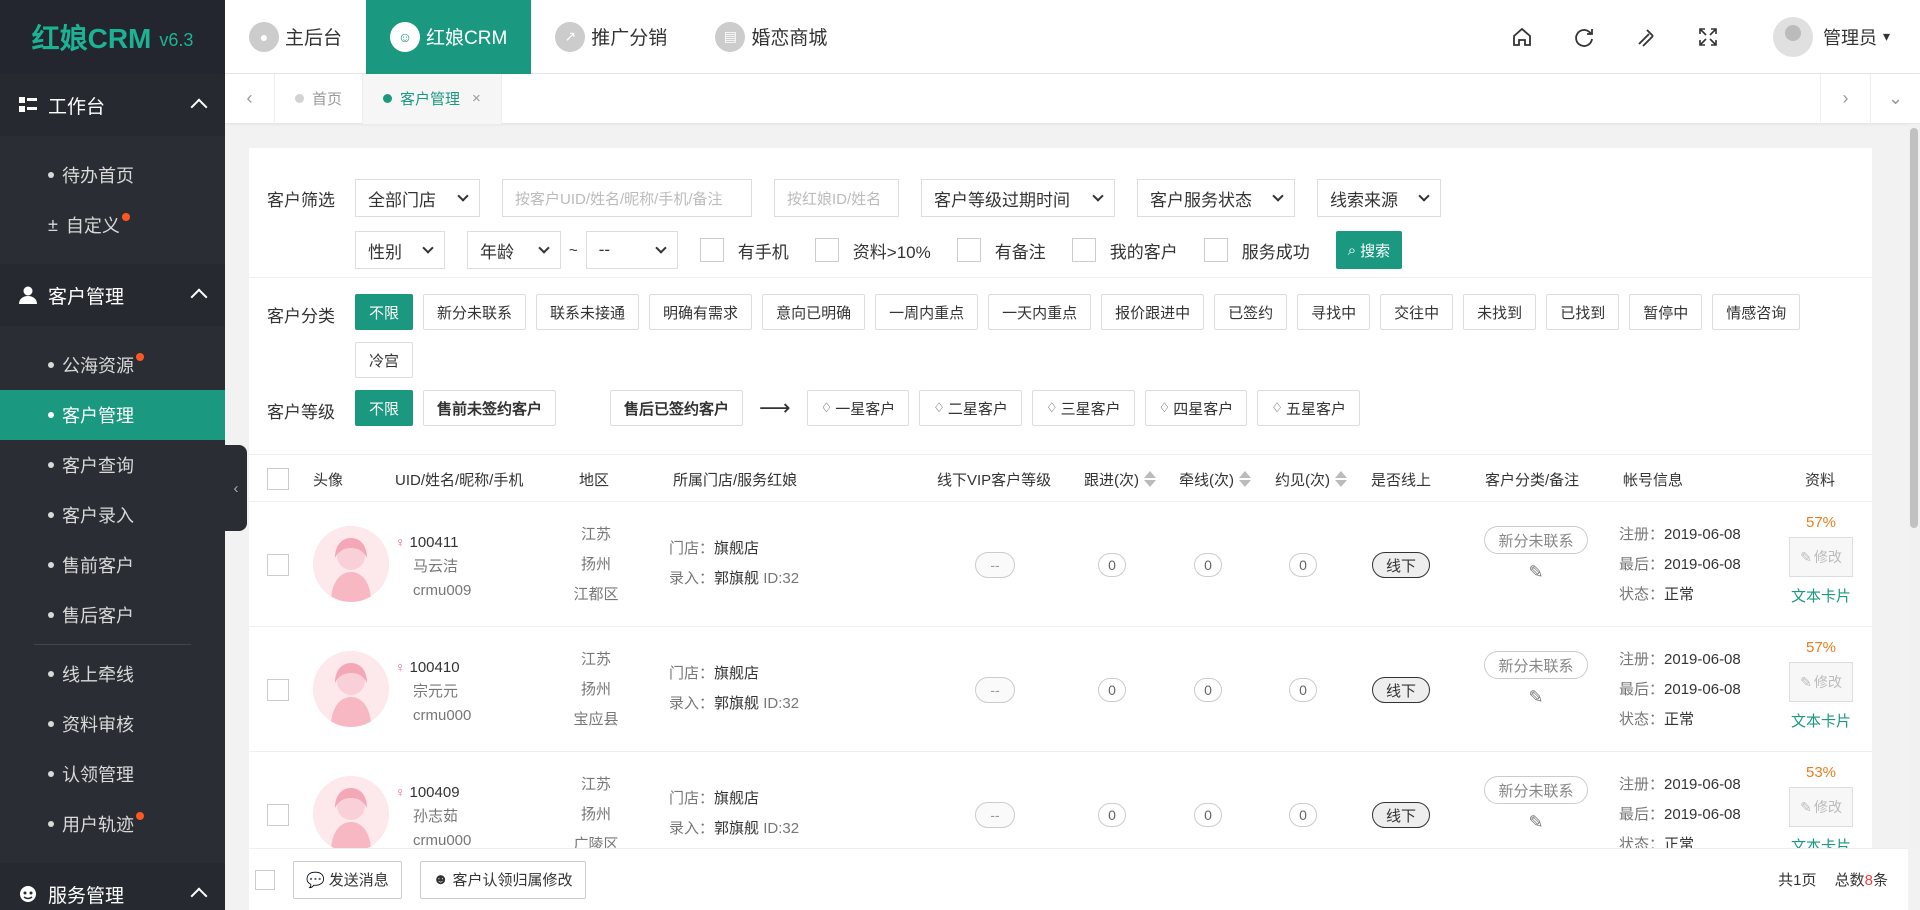 The image size is (1920, 910). Describe the element at coordinates (112, 225) in the screenshot. I see `menu-item-custom: ± 自定义` at that location.